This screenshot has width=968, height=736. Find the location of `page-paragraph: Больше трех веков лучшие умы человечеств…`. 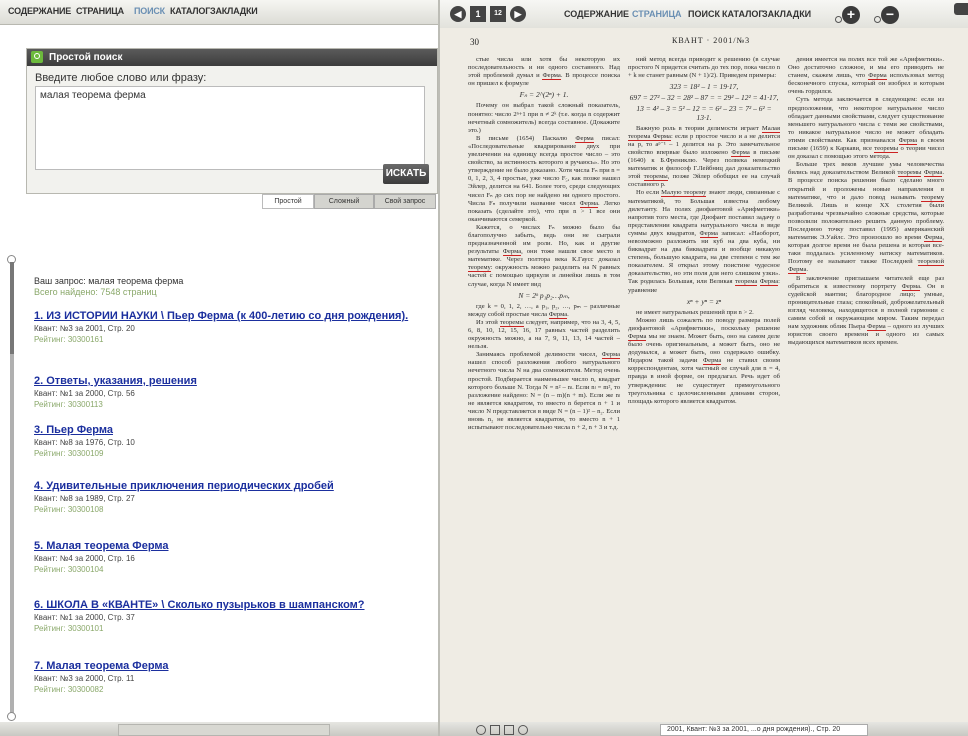

page-paragraph: Больше трех веков лучшие умы человечеств… is located at coordinates (866, 218).